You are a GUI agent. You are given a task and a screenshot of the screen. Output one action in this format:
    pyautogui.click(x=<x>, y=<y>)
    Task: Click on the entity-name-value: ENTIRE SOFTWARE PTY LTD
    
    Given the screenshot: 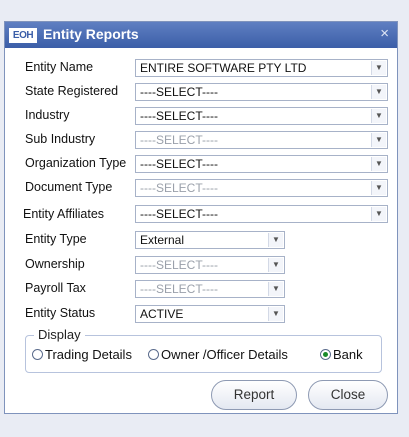 What is the action you would take?
    pyautogui.click(x=223, y=68)
    